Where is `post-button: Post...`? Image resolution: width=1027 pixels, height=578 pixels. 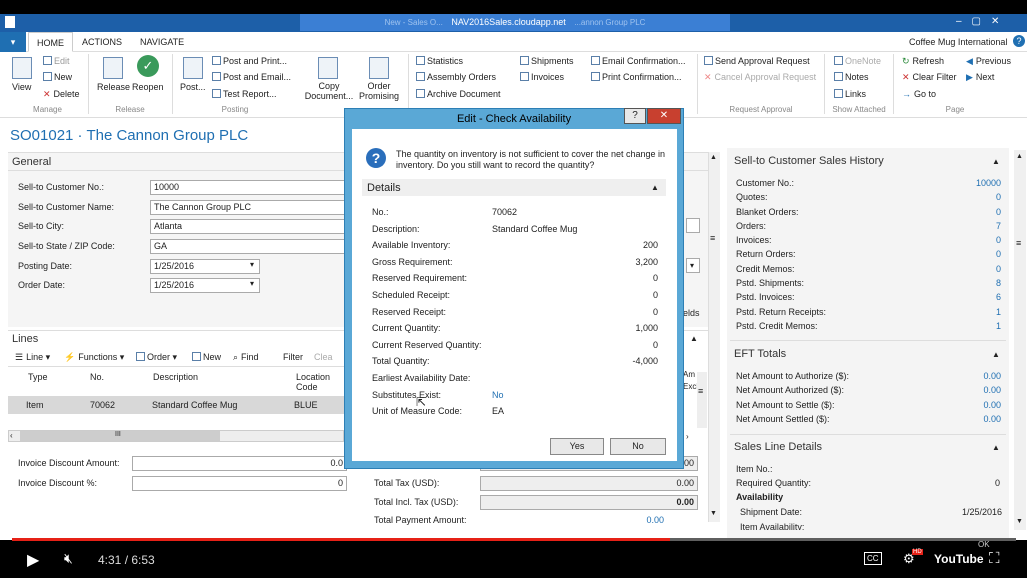
post-button: Post... is located at coordinates (193, 87).